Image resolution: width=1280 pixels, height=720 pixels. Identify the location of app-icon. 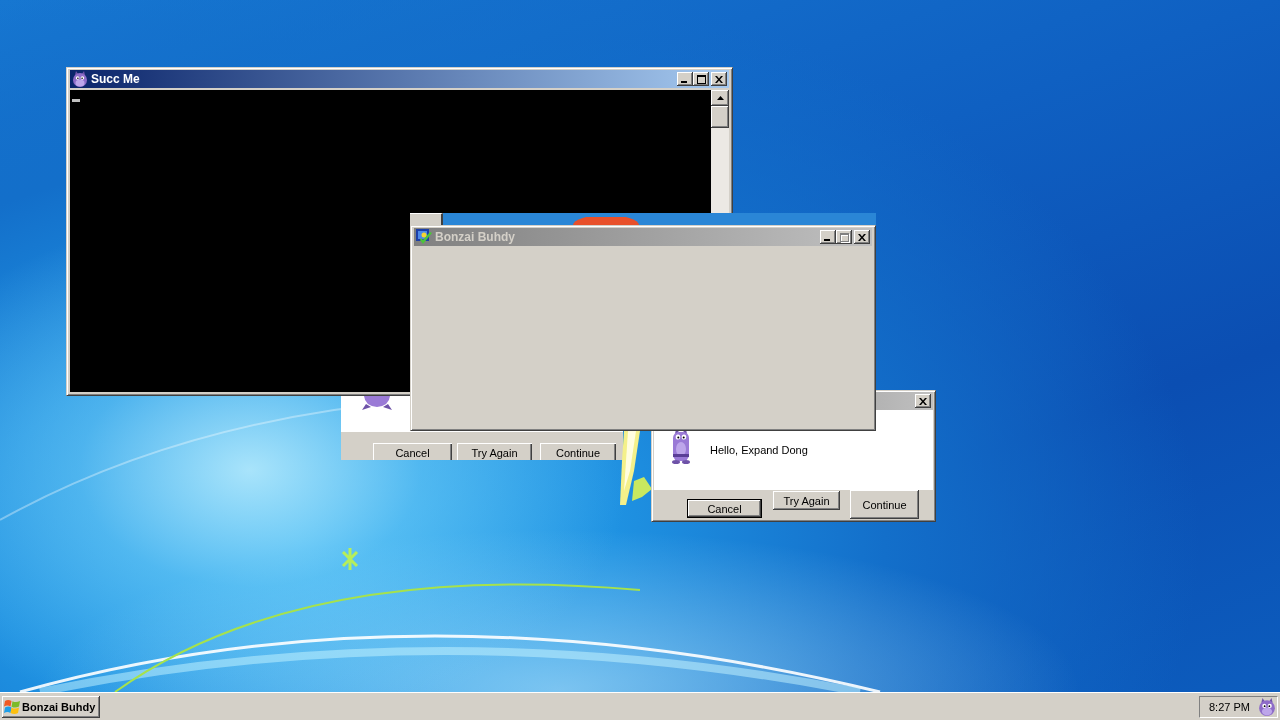
(424, 237).